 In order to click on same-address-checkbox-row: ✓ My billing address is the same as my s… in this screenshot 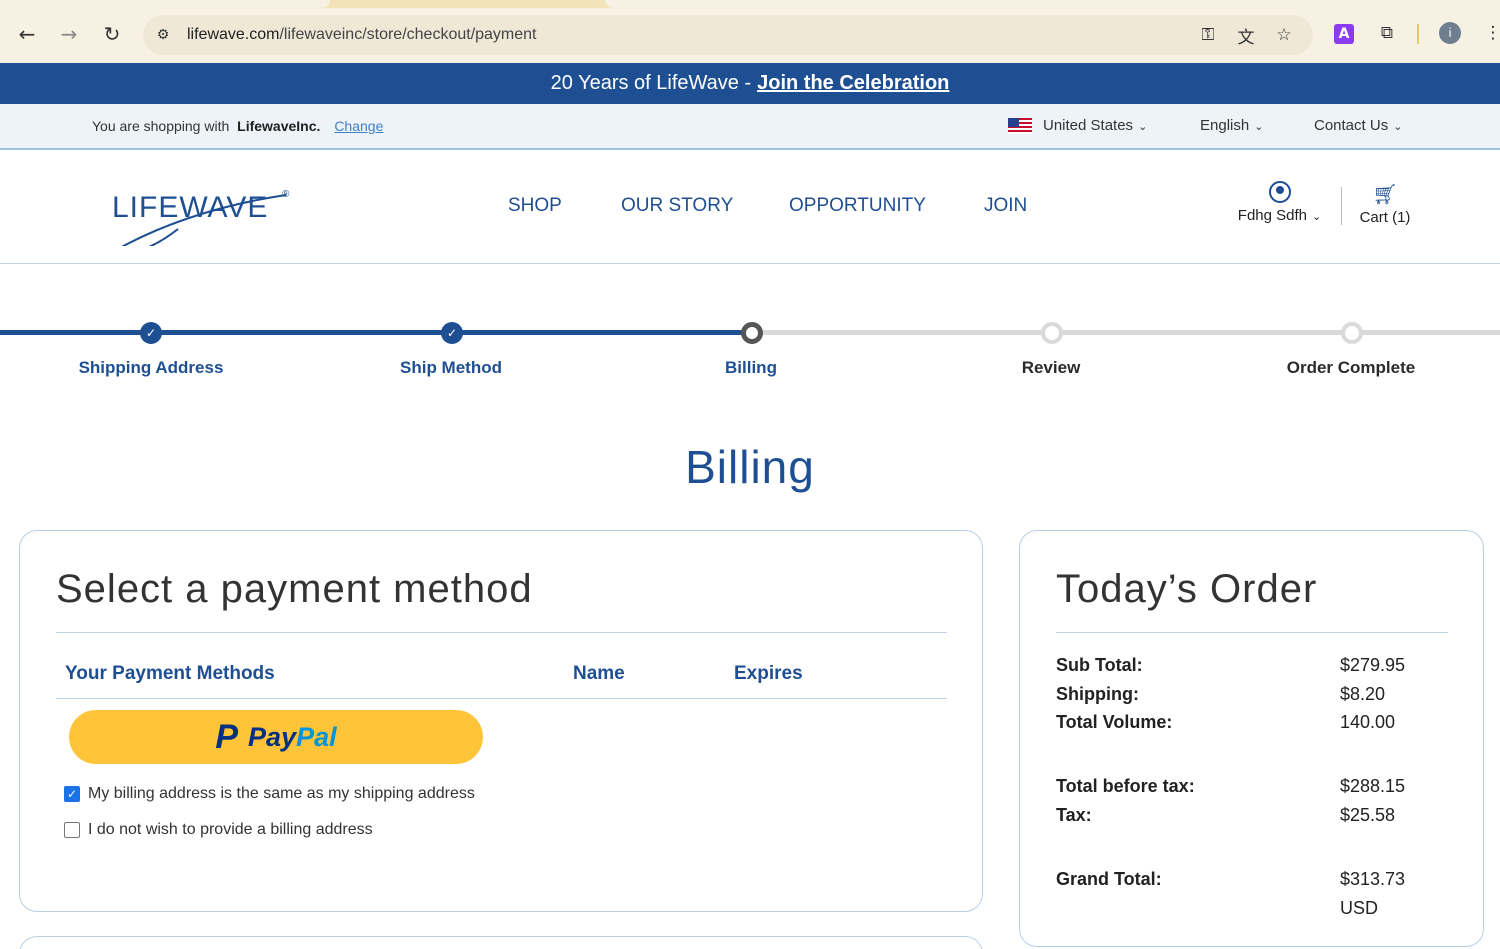, I will do `click(269, 794)`.